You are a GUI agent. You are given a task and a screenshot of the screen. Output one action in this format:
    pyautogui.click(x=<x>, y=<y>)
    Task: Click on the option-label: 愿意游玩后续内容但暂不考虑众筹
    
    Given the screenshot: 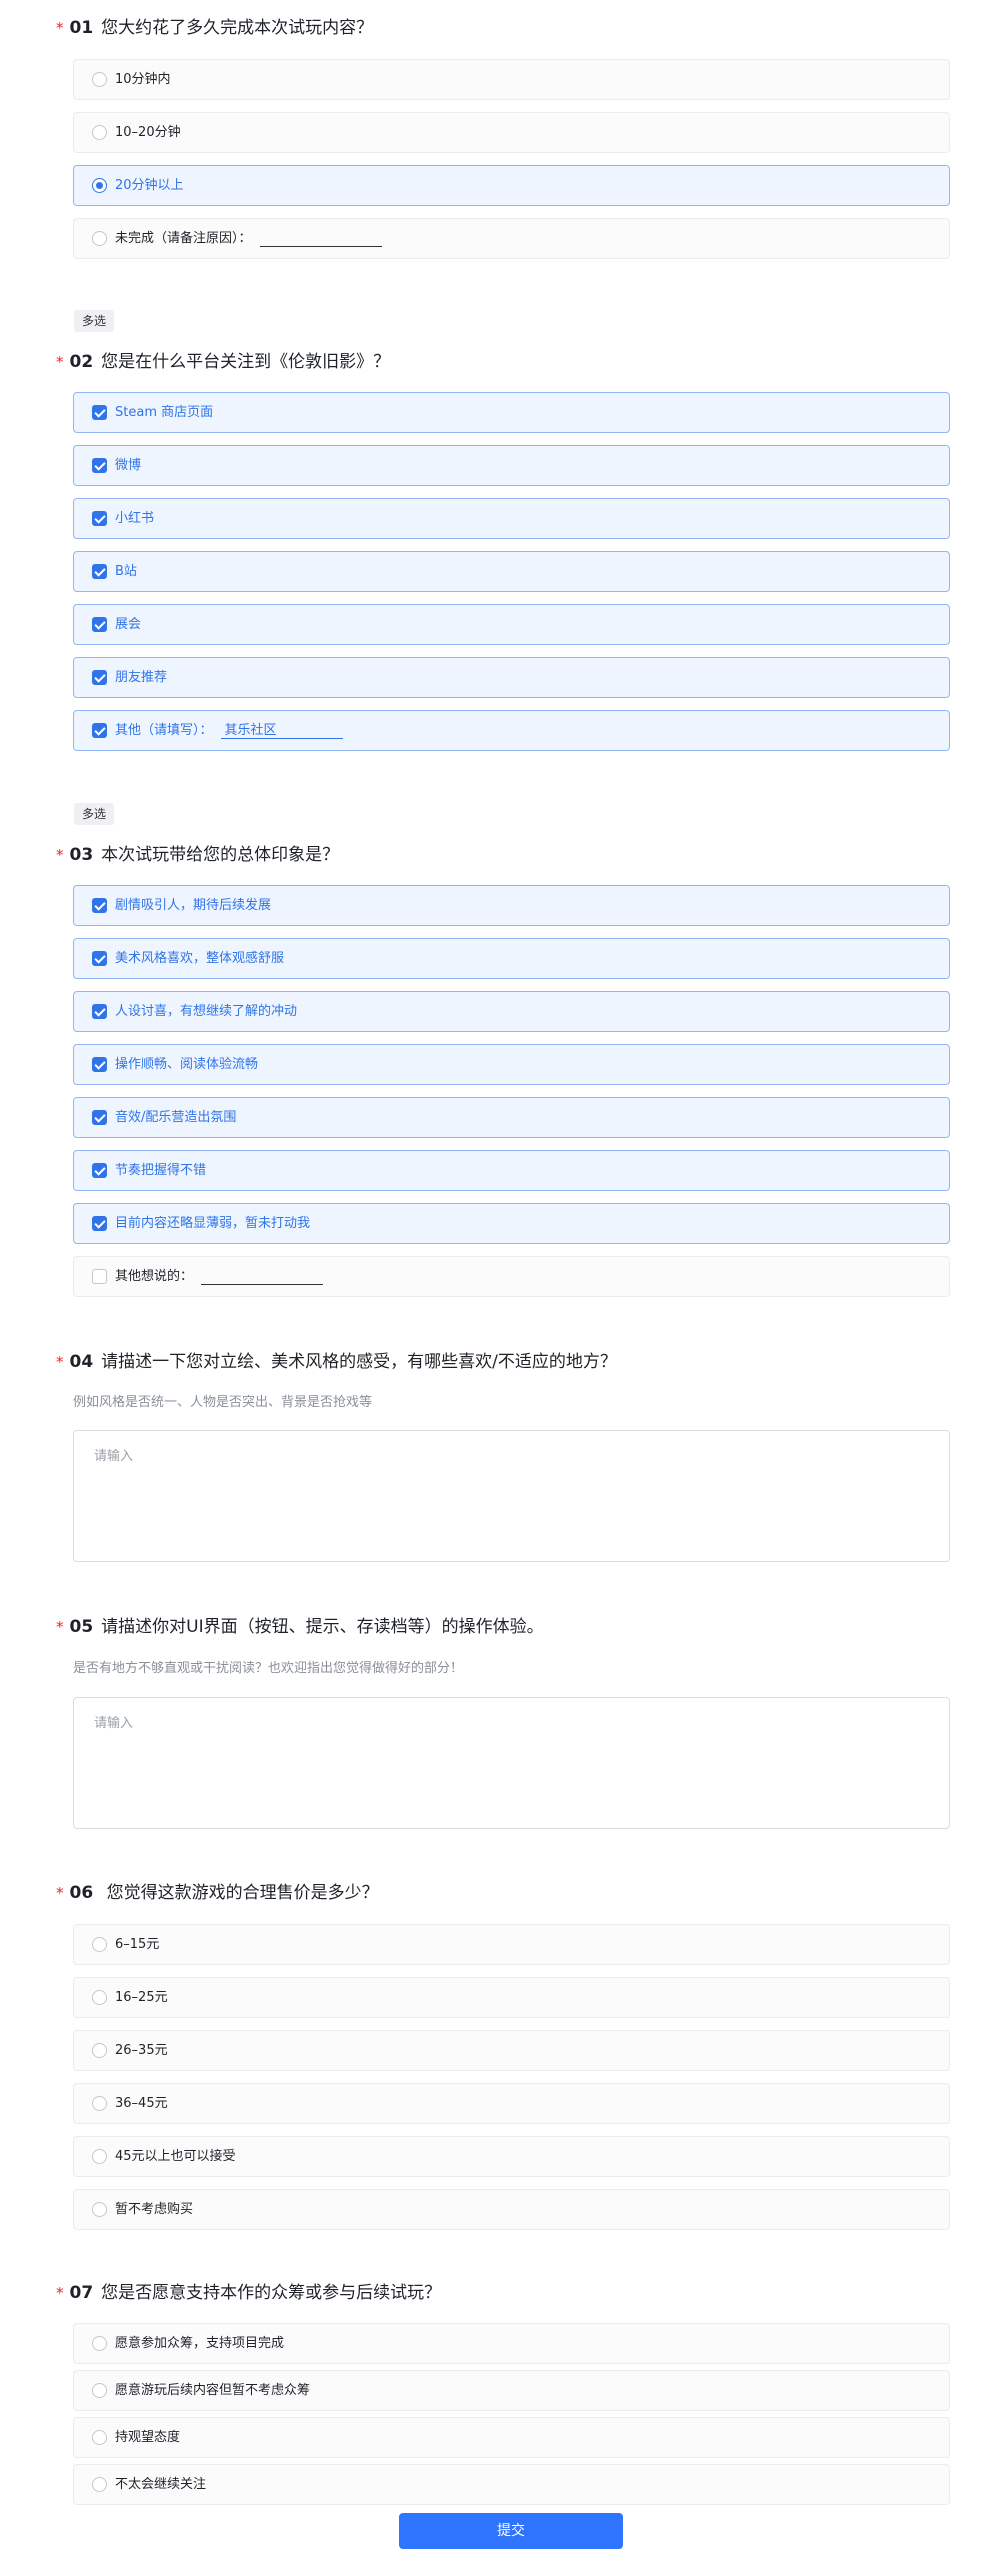 What is the action you would take?
    pyautogui.click(x=213, y=2390)
    